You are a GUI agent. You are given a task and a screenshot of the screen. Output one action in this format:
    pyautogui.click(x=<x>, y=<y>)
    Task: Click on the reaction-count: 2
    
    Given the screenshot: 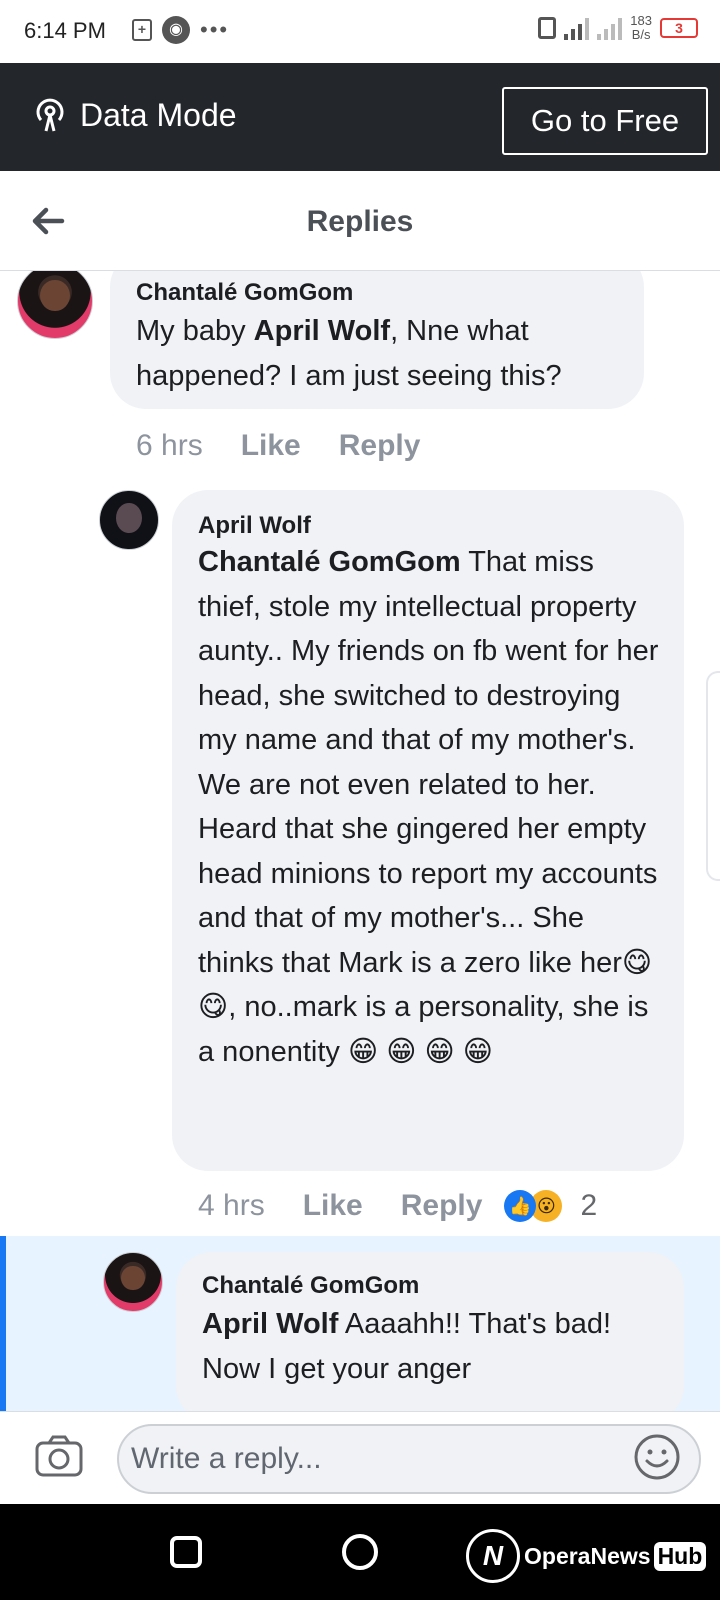 What is the action you would take?
    pyautogui.click(x=589, y=1205)
    